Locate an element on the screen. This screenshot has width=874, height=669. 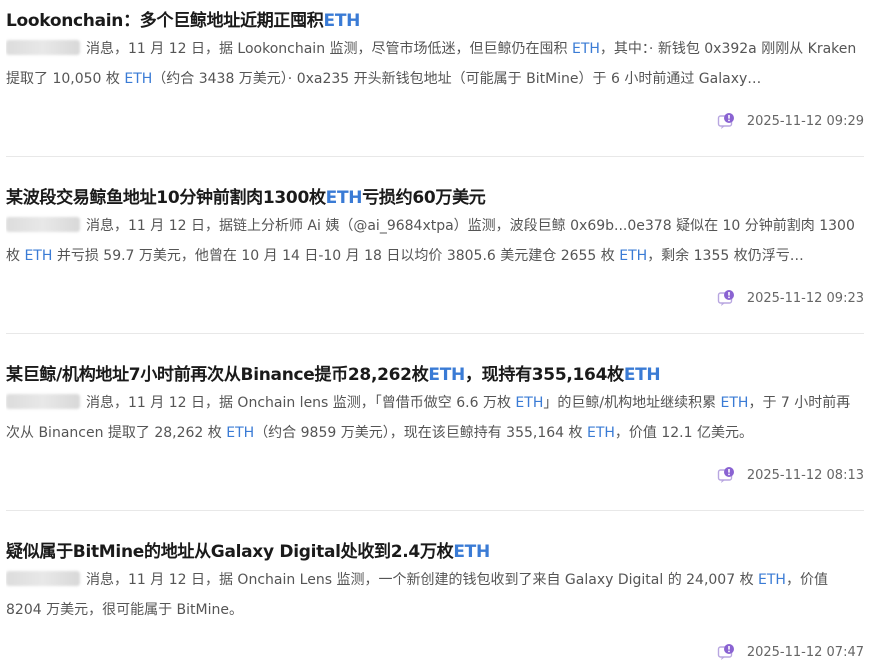
news-title: 某波段交易鲸鱼地址10分钟前割肉1300枚ETH亏损约60万美元 is located at coordinates (246, 195).